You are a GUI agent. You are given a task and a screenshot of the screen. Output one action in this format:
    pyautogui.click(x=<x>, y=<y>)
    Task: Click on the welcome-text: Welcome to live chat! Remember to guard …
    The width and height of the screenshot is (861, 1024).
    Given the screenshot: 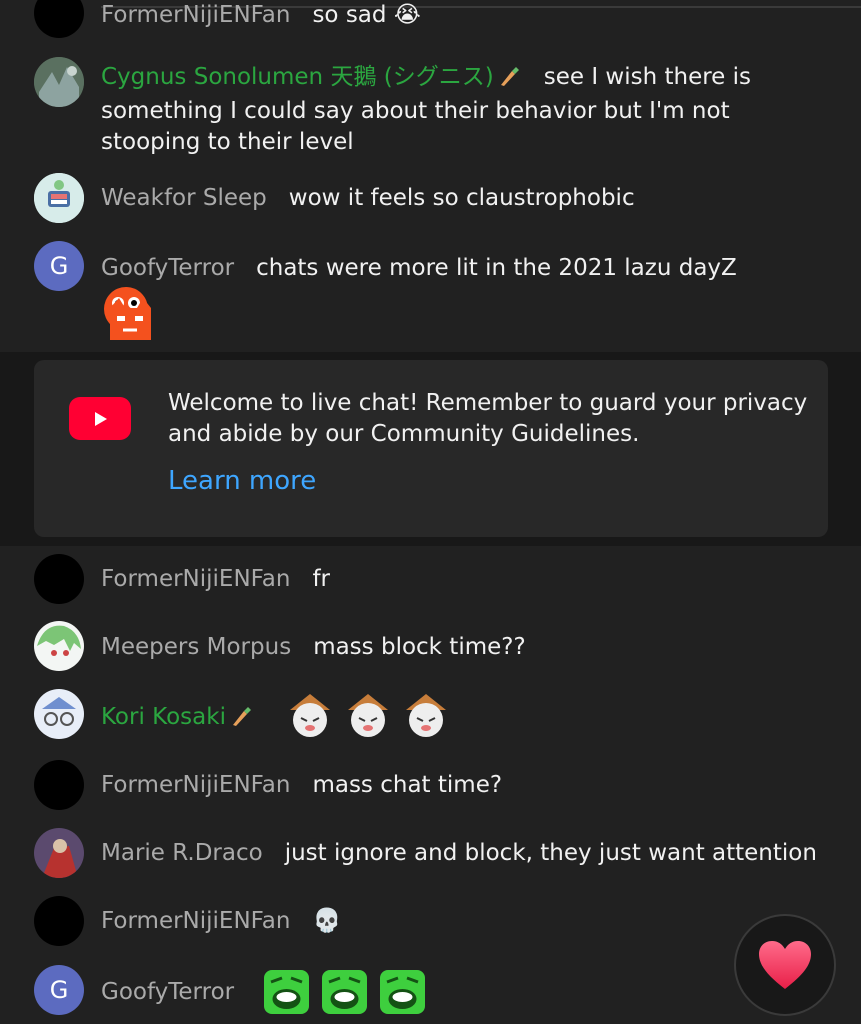 What is the action you would take?
    pyautogui.click(x=488, y=418)
    